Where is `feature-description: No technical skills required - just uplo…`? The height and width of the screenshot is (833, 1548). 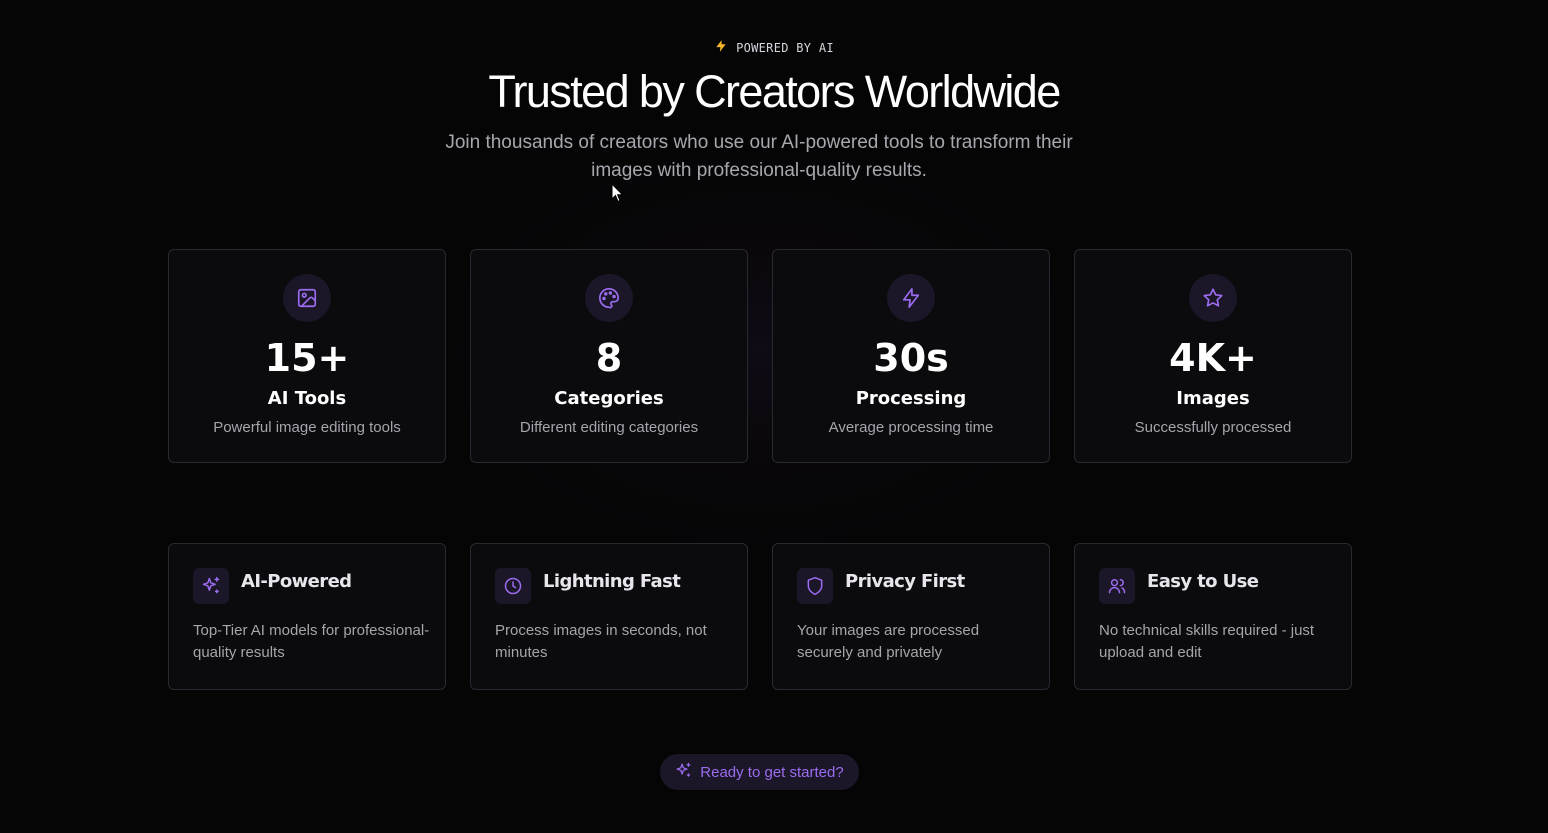 feature-description: No technical skills required - just uplo… is located at coordinates (1207, 641).